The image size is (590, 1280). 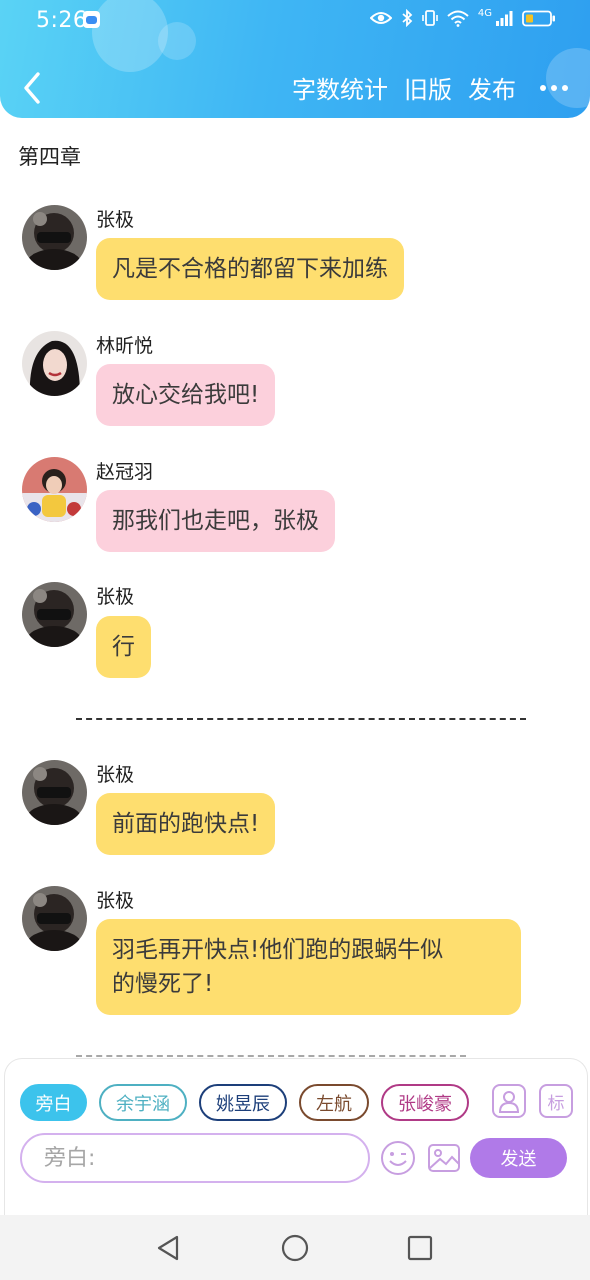 What do you see at coordinates (444, 1158) in the screenshot?
I see `image-icon` at bounding box center [444, 1158].